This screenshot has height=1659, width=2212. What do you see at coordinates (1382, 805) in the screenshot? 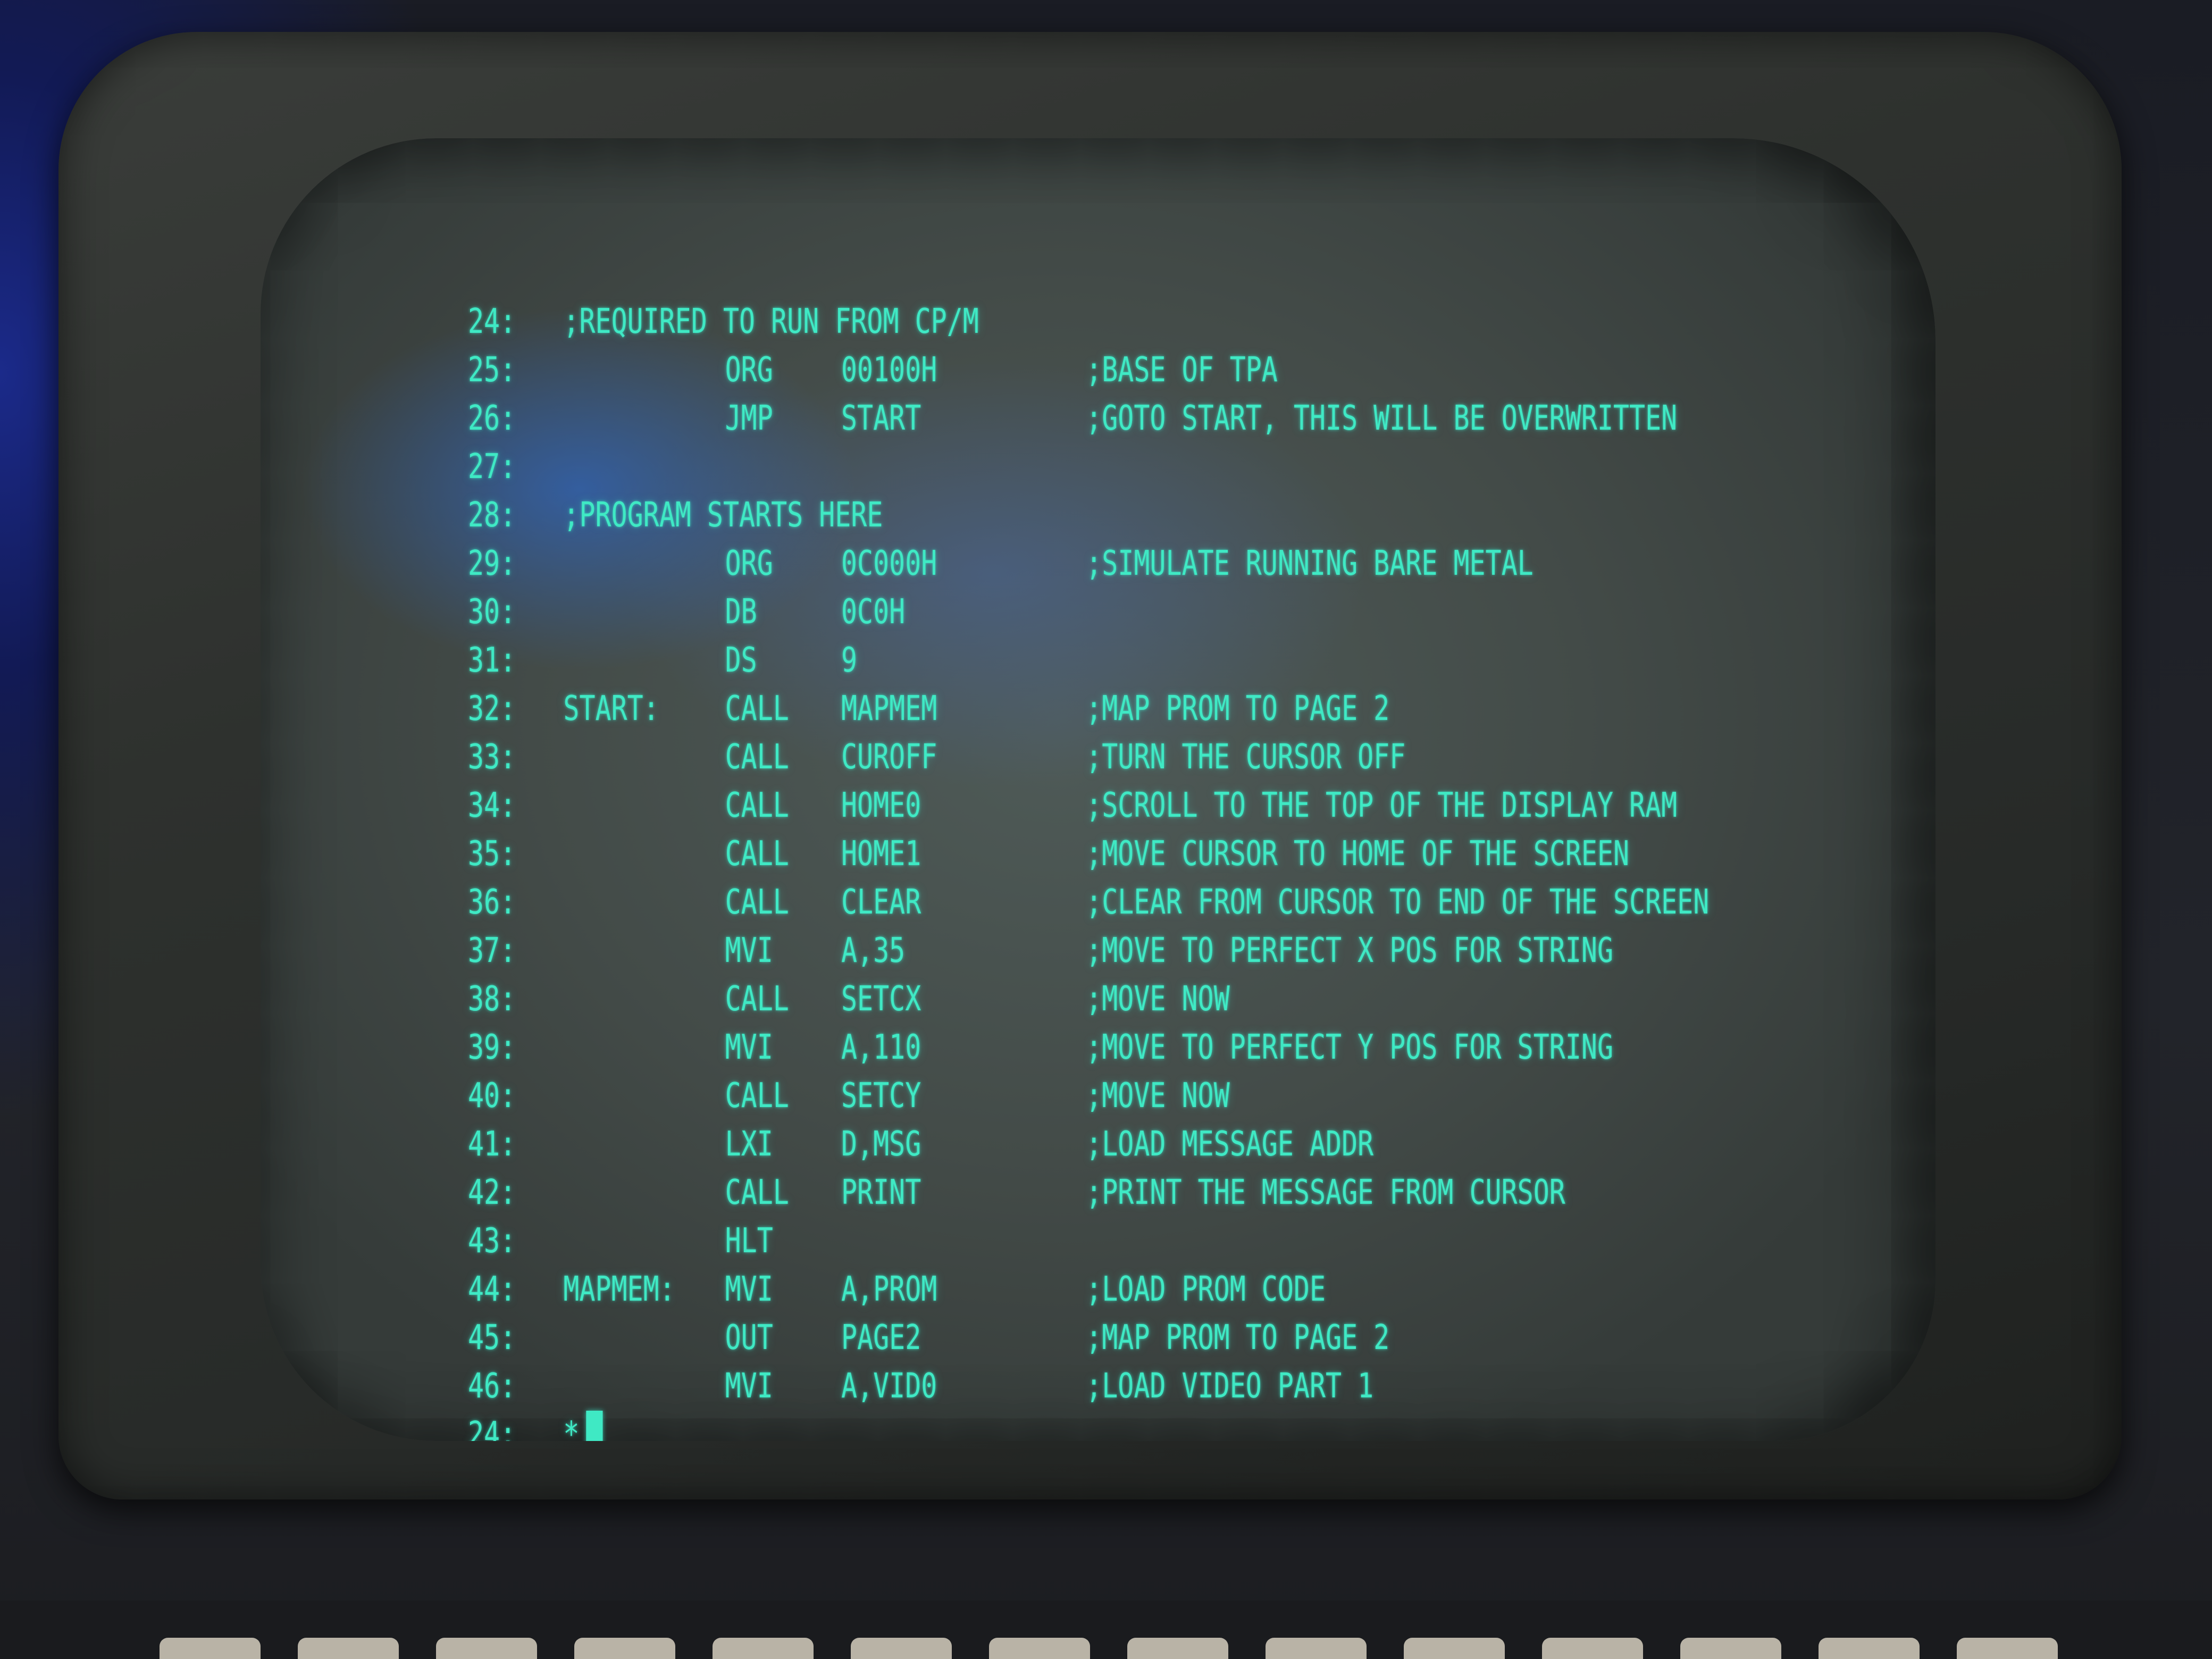
I see `comment-field: ;SCROLL TO THE TOP OF THE DISPLAY RAM` at bounding box center [1382, 805].